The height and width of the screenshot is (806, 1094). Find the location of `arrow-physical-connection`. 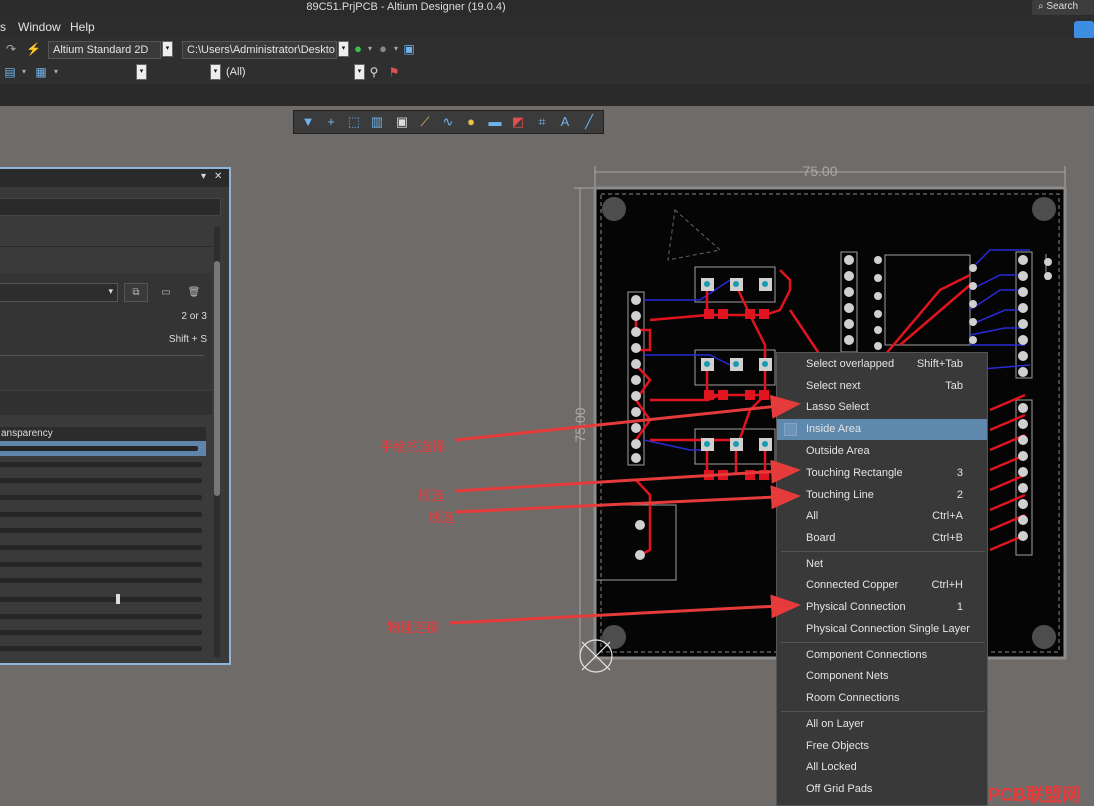

arrow-physical-connection is located at coordinates (625, 609).